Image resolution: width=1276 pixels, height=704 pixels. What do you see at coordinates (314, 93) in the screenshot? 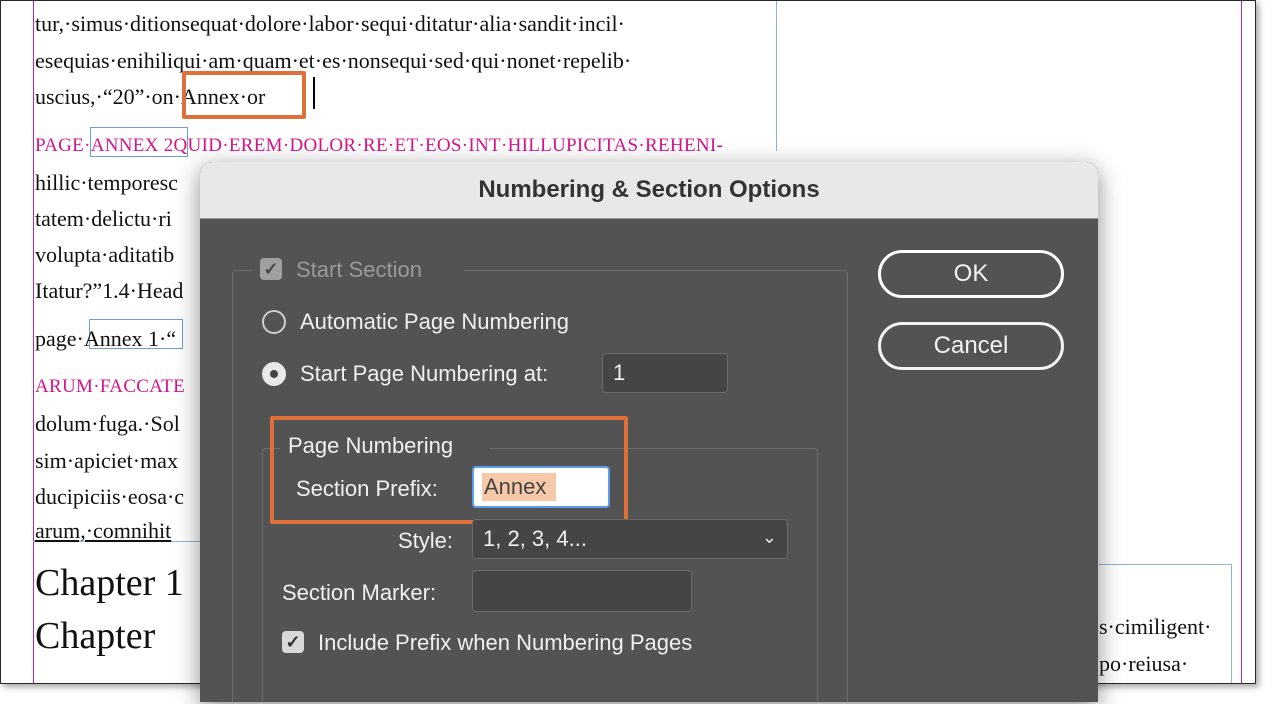
I see `text-cursor` at bounding box center [314, 93].